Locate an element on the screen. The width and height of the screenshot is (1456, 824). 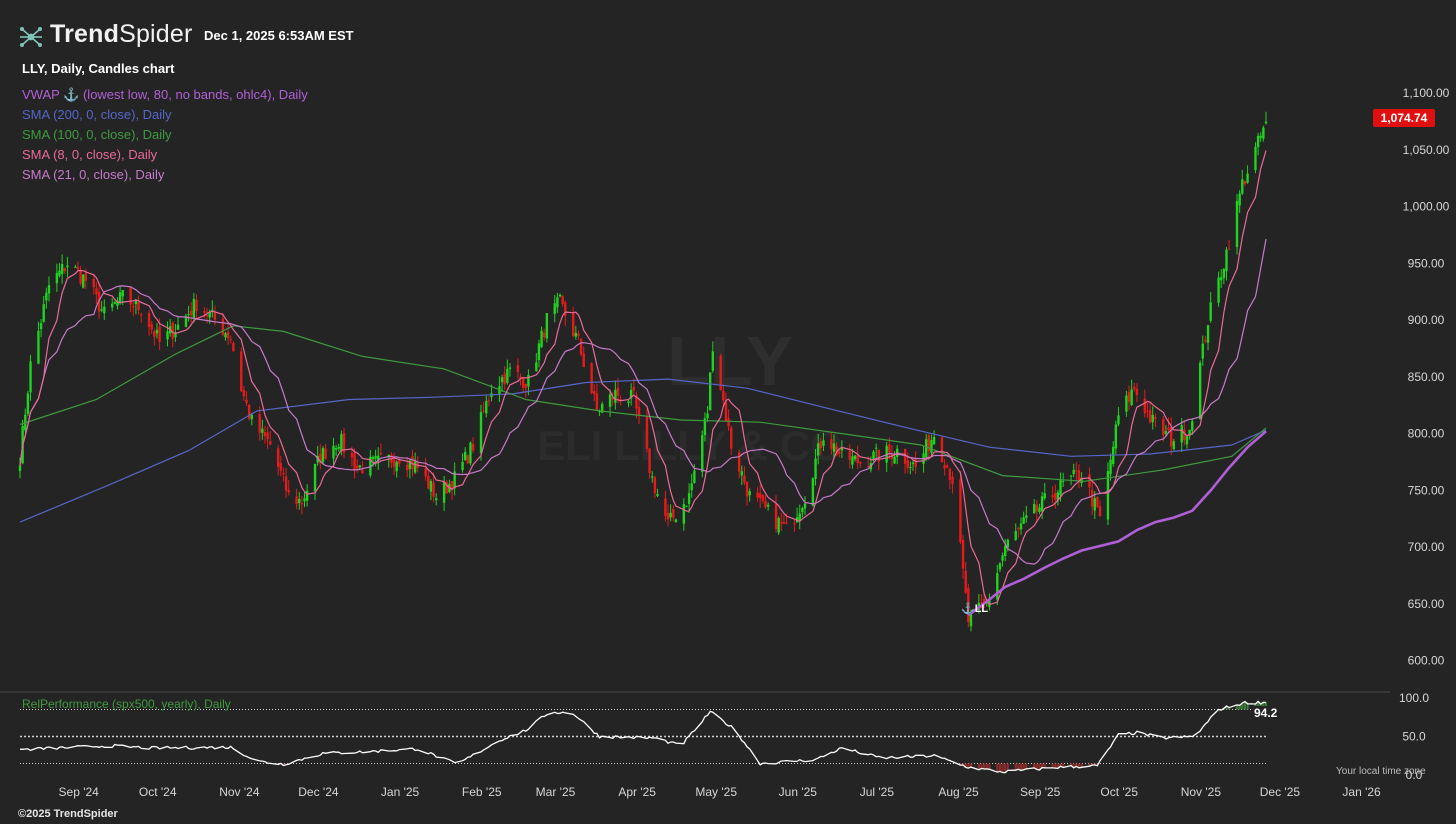
price-tick-label: 900.00 is located at coordinates (1426, 320).